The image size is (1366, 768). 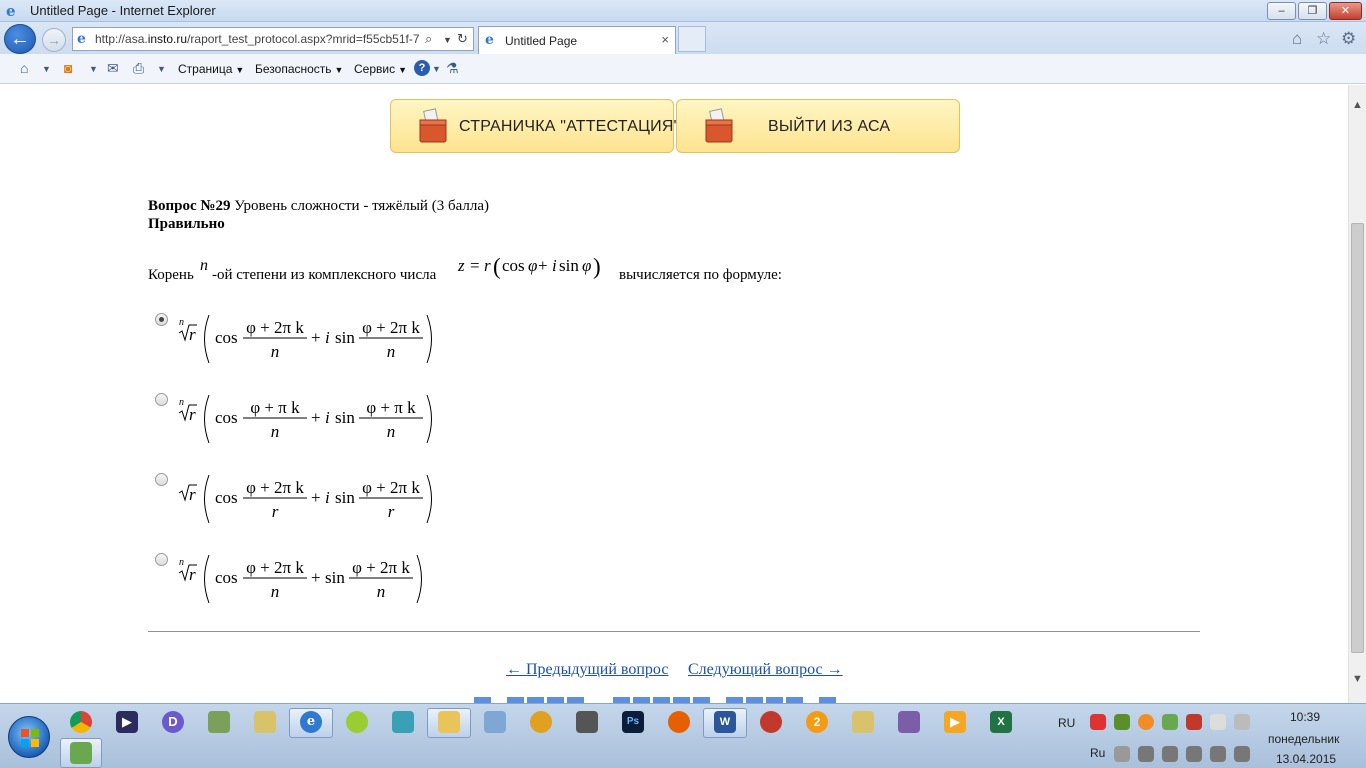 I want to click on tab-close-button: ×, so click(x=665, y=39).